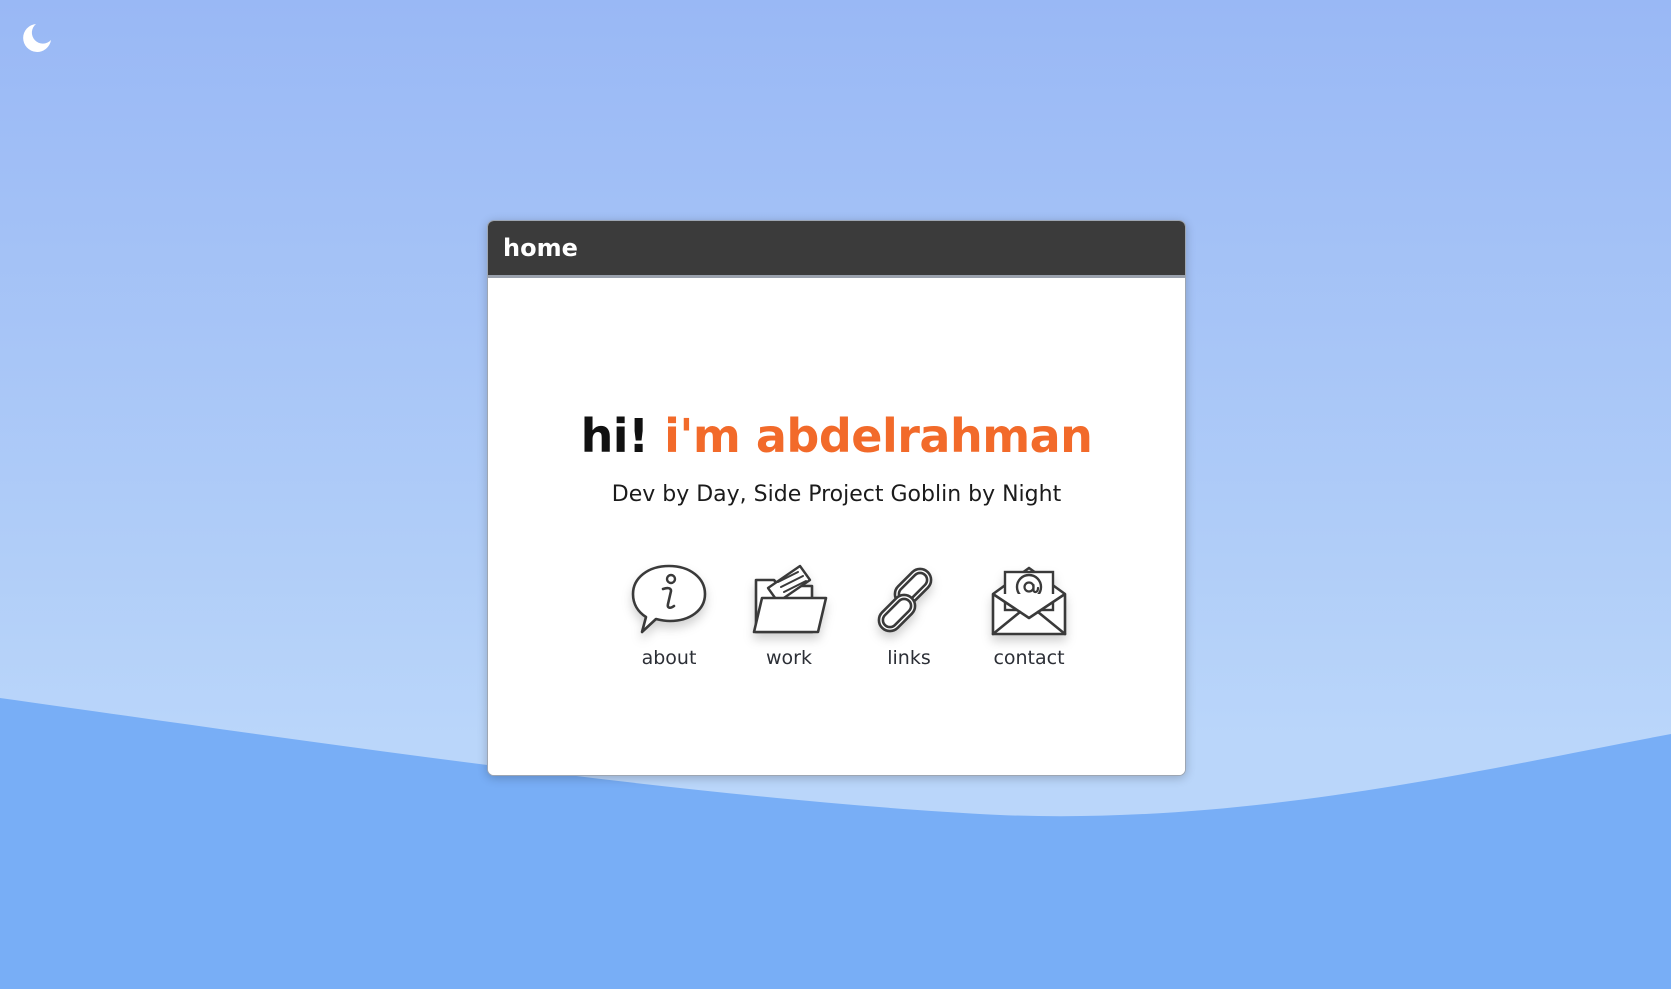 The height and width of the screenshot is (989, 1671). I want to click on nav-item-contact: contact, so click(1029, 613).